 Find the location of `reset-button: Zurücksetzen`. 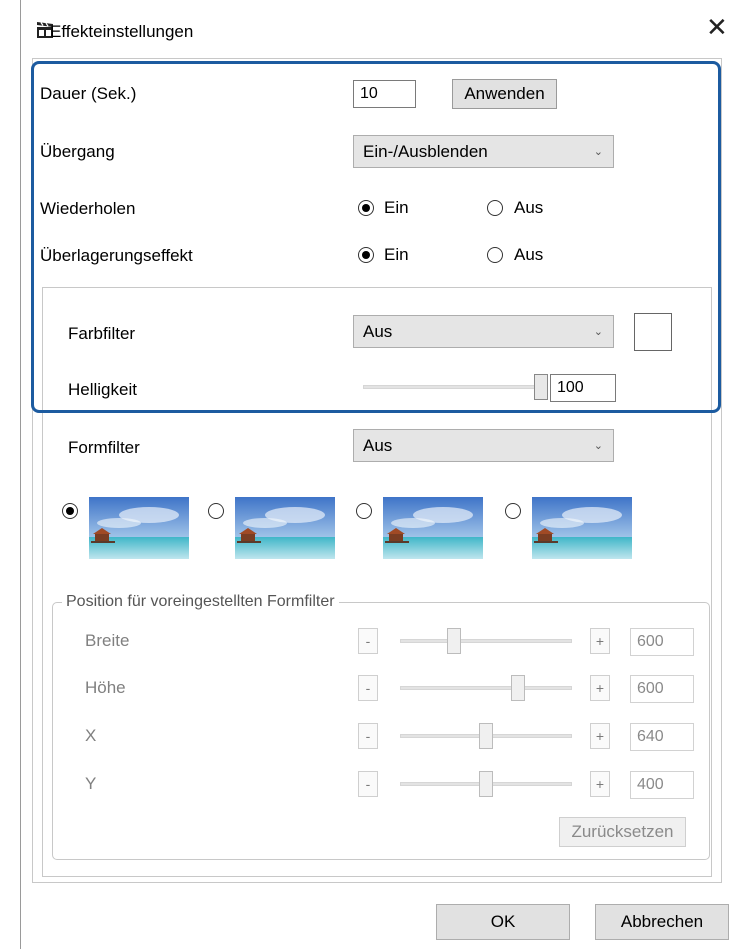

reset-button: Zurücksetzen is located at coordinates (622, 832).